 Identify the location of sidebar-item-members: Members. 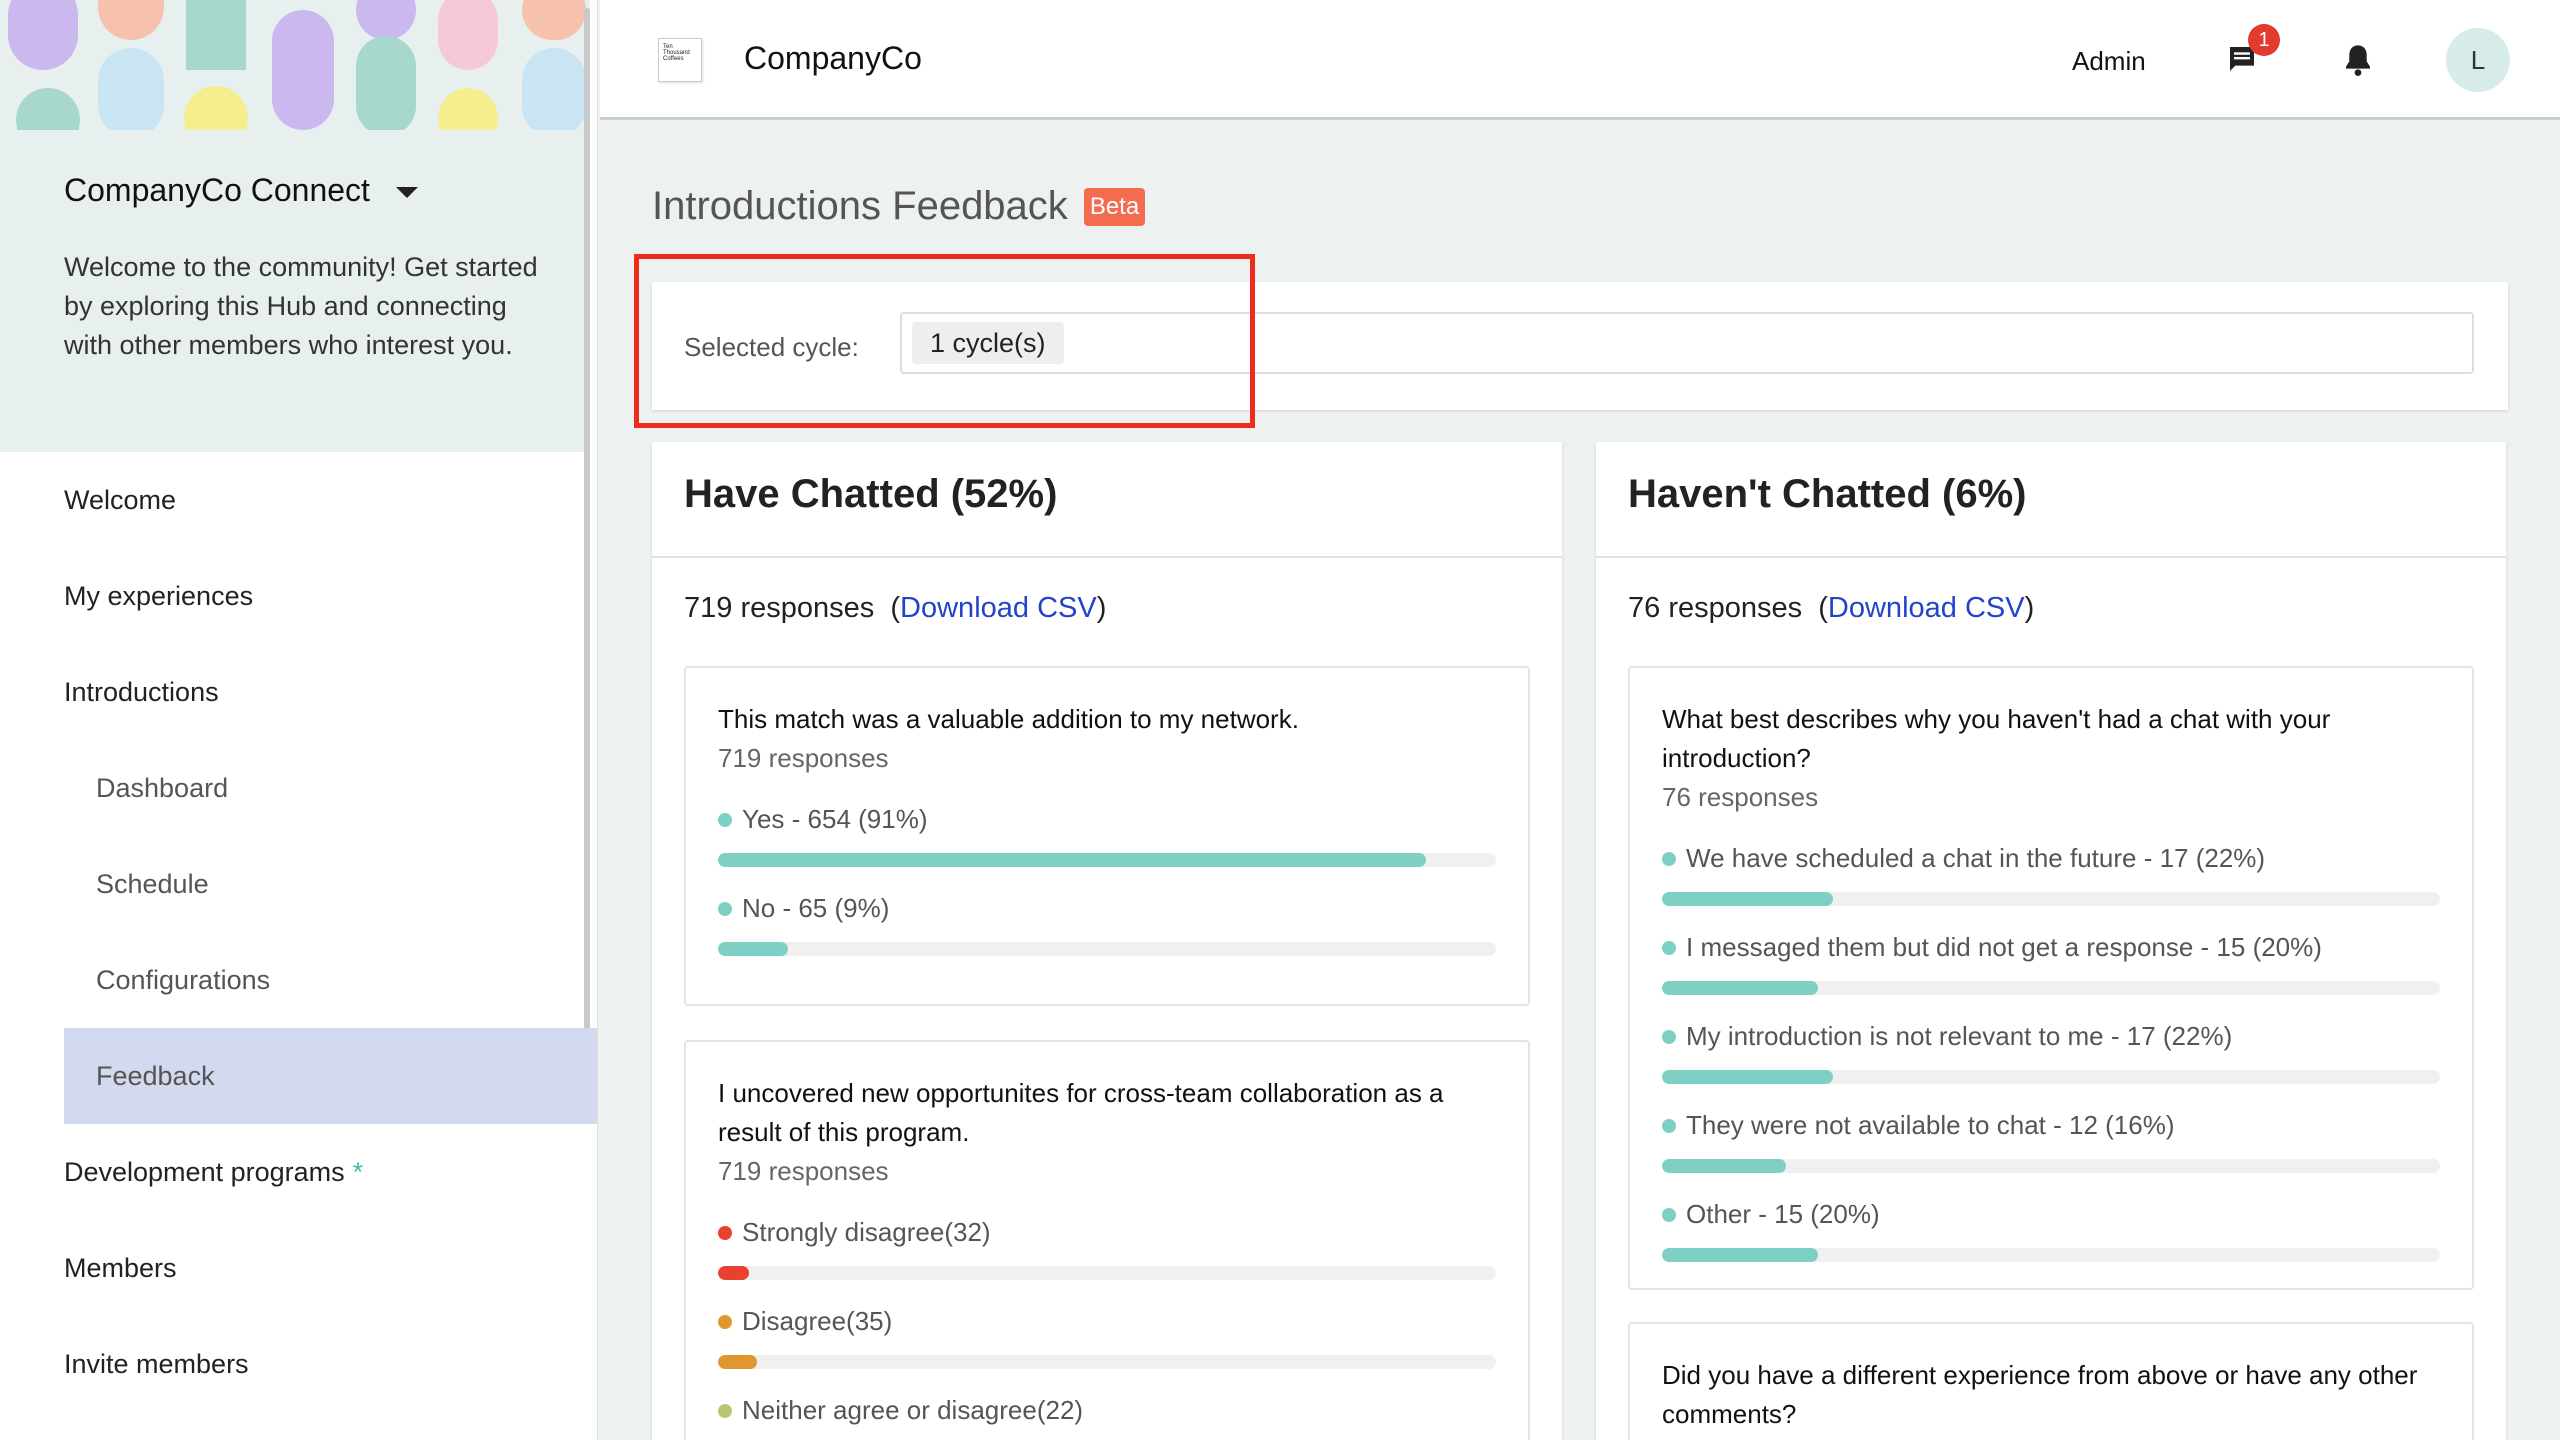
(330, 1268).